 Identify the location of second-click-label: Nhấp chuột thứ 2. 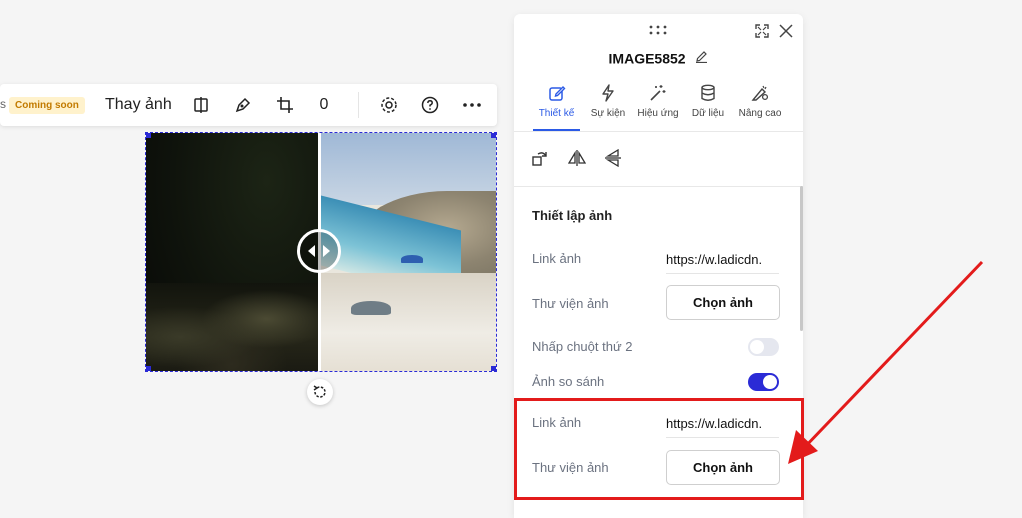
(582, 346).